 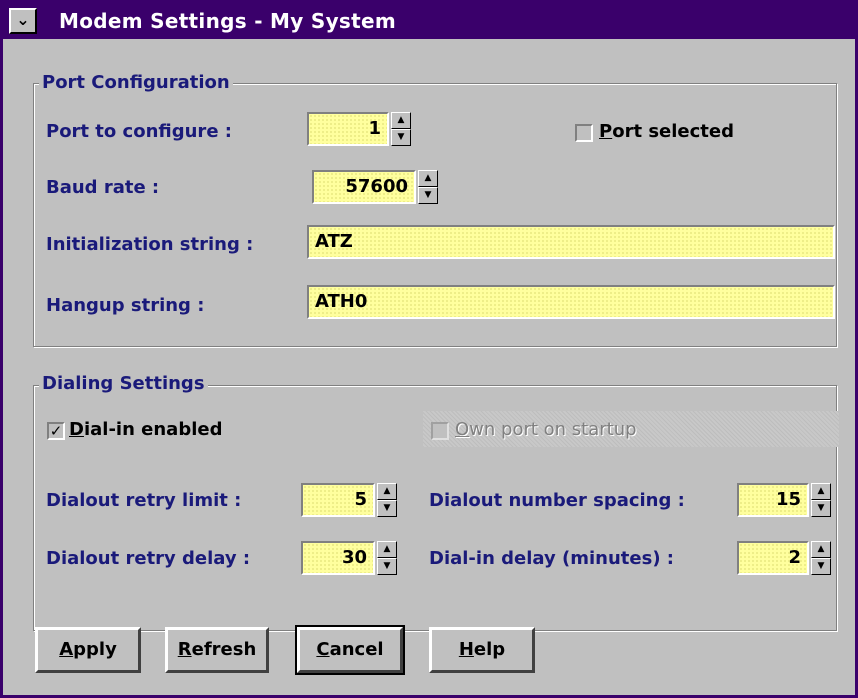 I want to click on own-port-label-rest: wn port on startup, so click(x=553, y=429).